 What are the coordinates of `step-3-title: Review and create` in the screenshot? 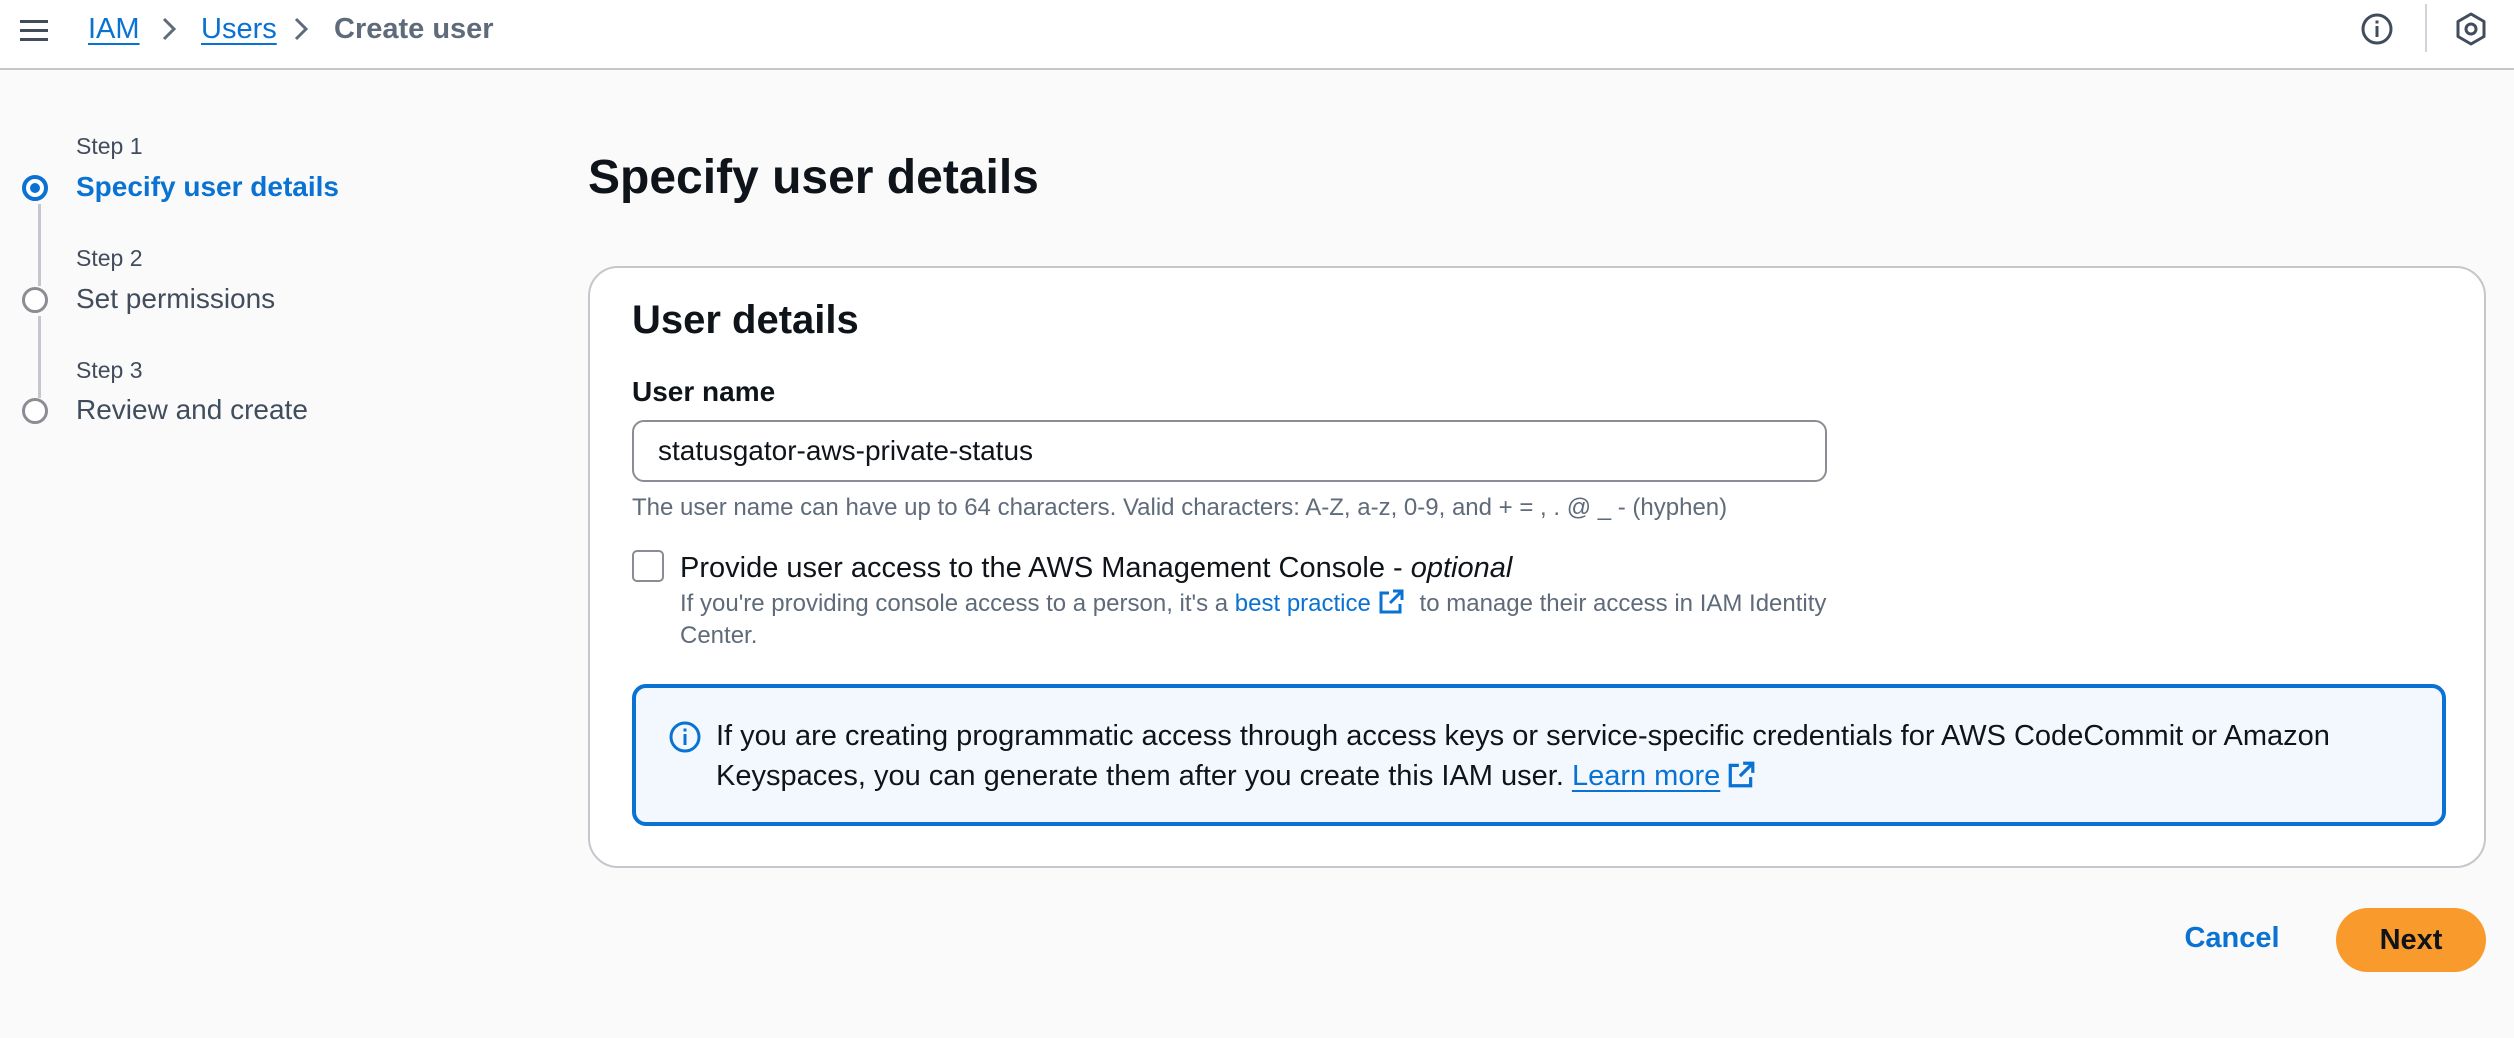 It's located at (192, 409).